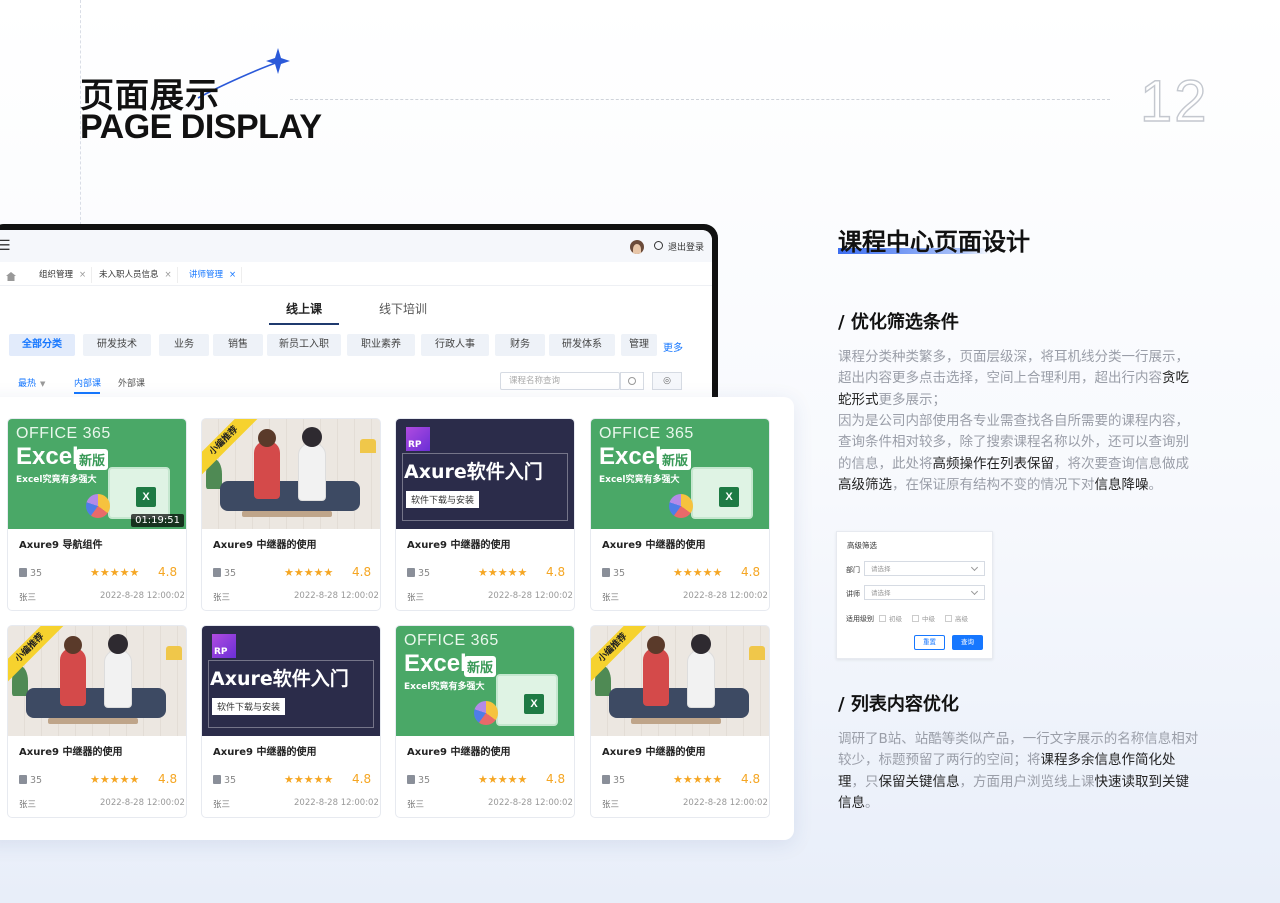 This screenshot has width=1280, height=903. Describe the element at coordinates (673, 346) in the screenshot. I see `more-categories-link: 更多` at that location.